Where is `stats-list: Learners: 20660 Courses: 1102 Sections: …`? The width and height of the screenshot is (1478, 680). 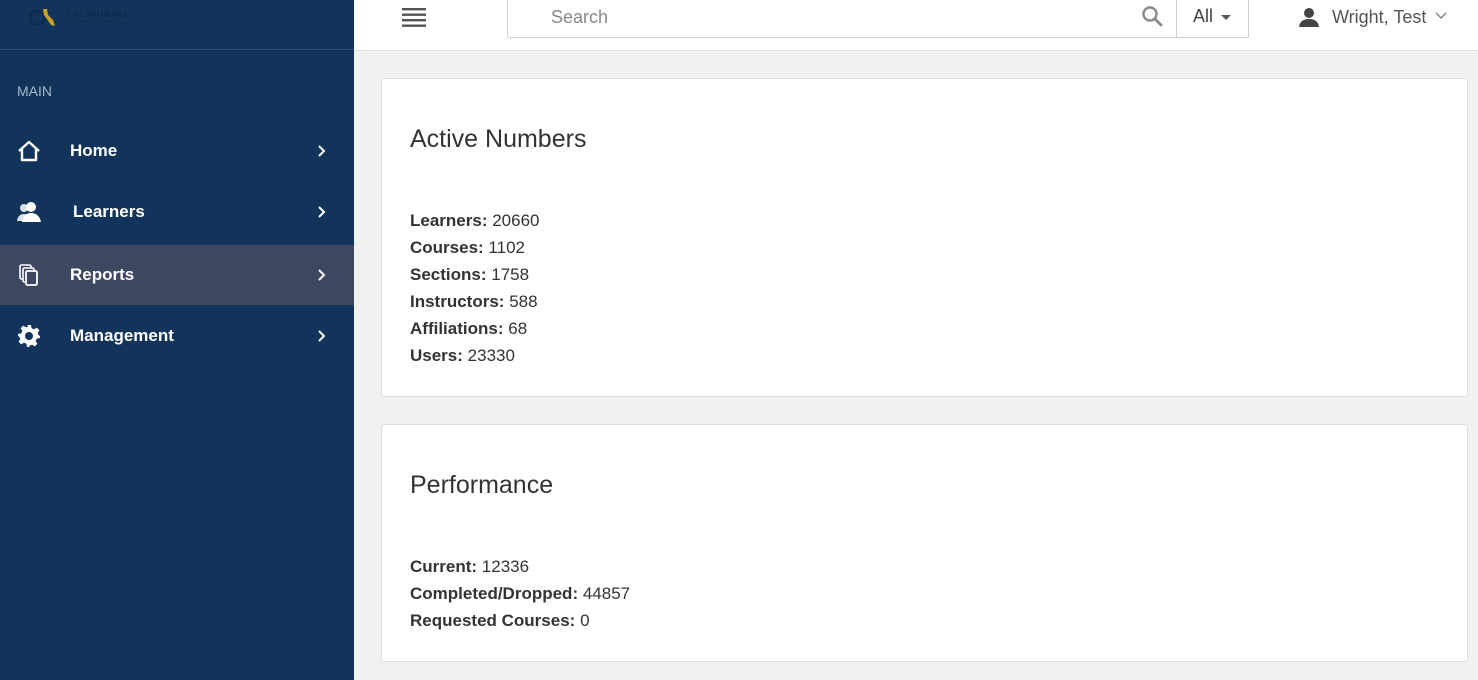
stats-list: Learners: 20660 Courses: 1102 Sections: … is located at coordinates (475, 288).